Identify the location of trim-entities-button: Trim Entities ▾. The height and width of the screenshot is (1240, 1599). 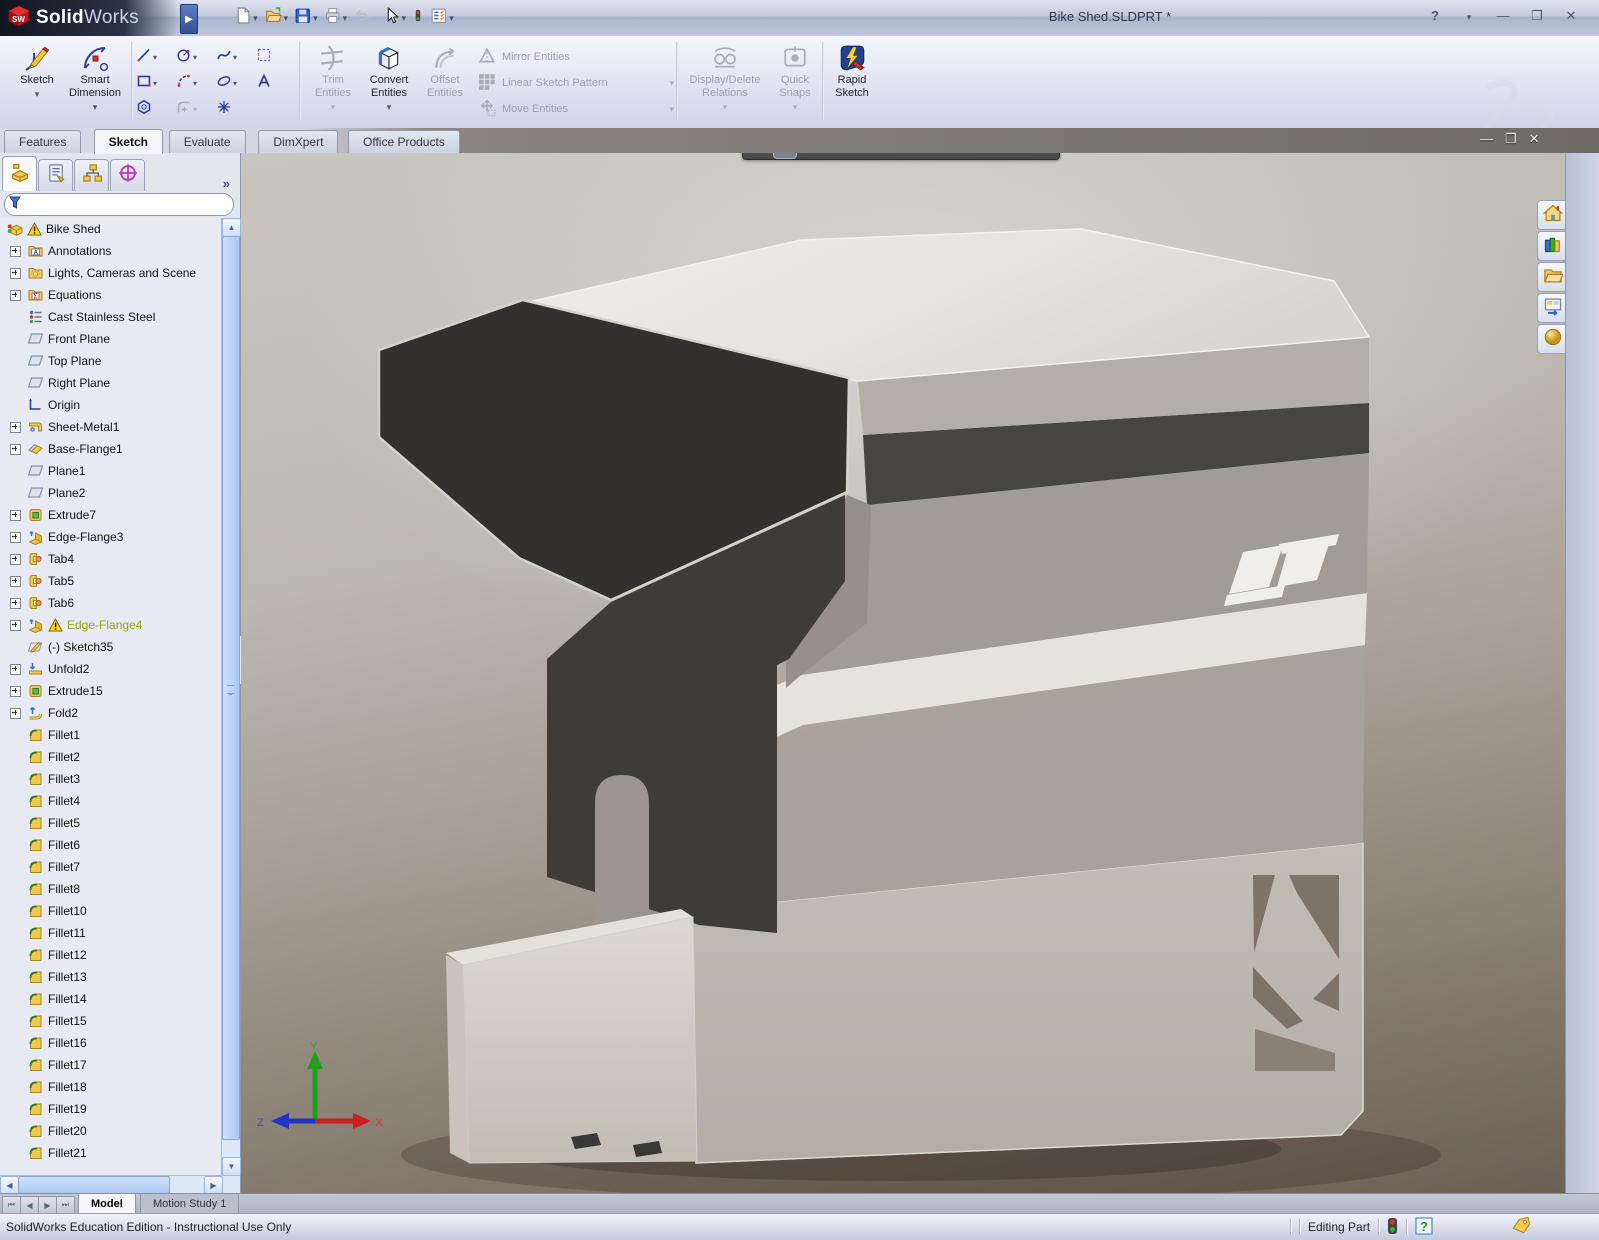
(333, 82).